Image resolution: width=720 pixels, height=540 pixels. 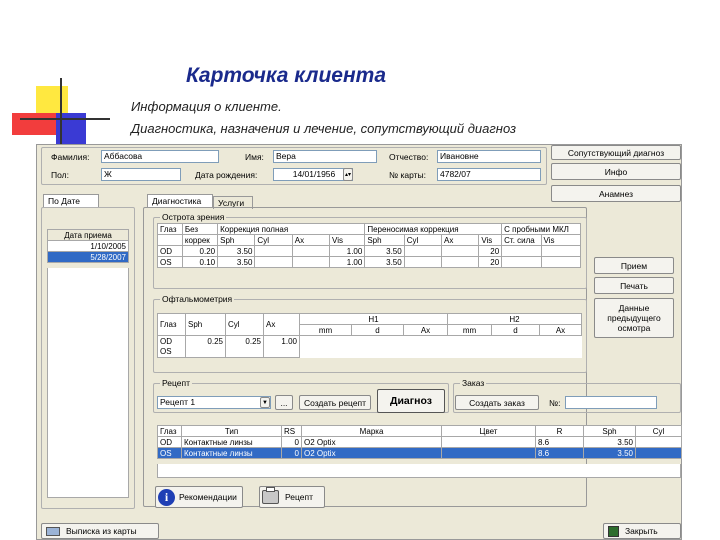 I want to click on close-button: Закрыть, so click(x=642, y=531).